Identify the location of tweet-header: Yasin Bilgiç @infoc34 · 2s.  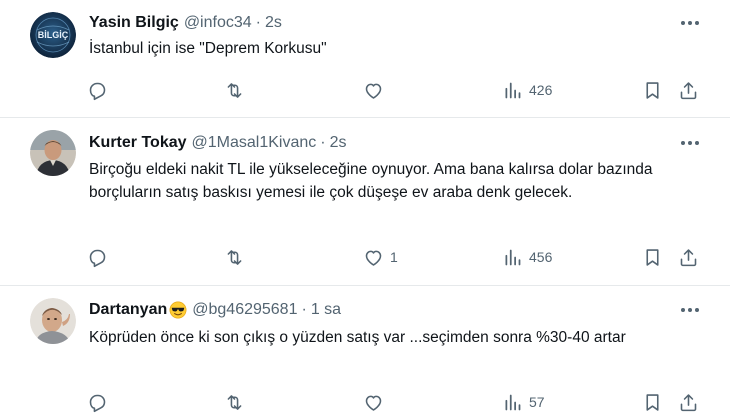
(185, 23).